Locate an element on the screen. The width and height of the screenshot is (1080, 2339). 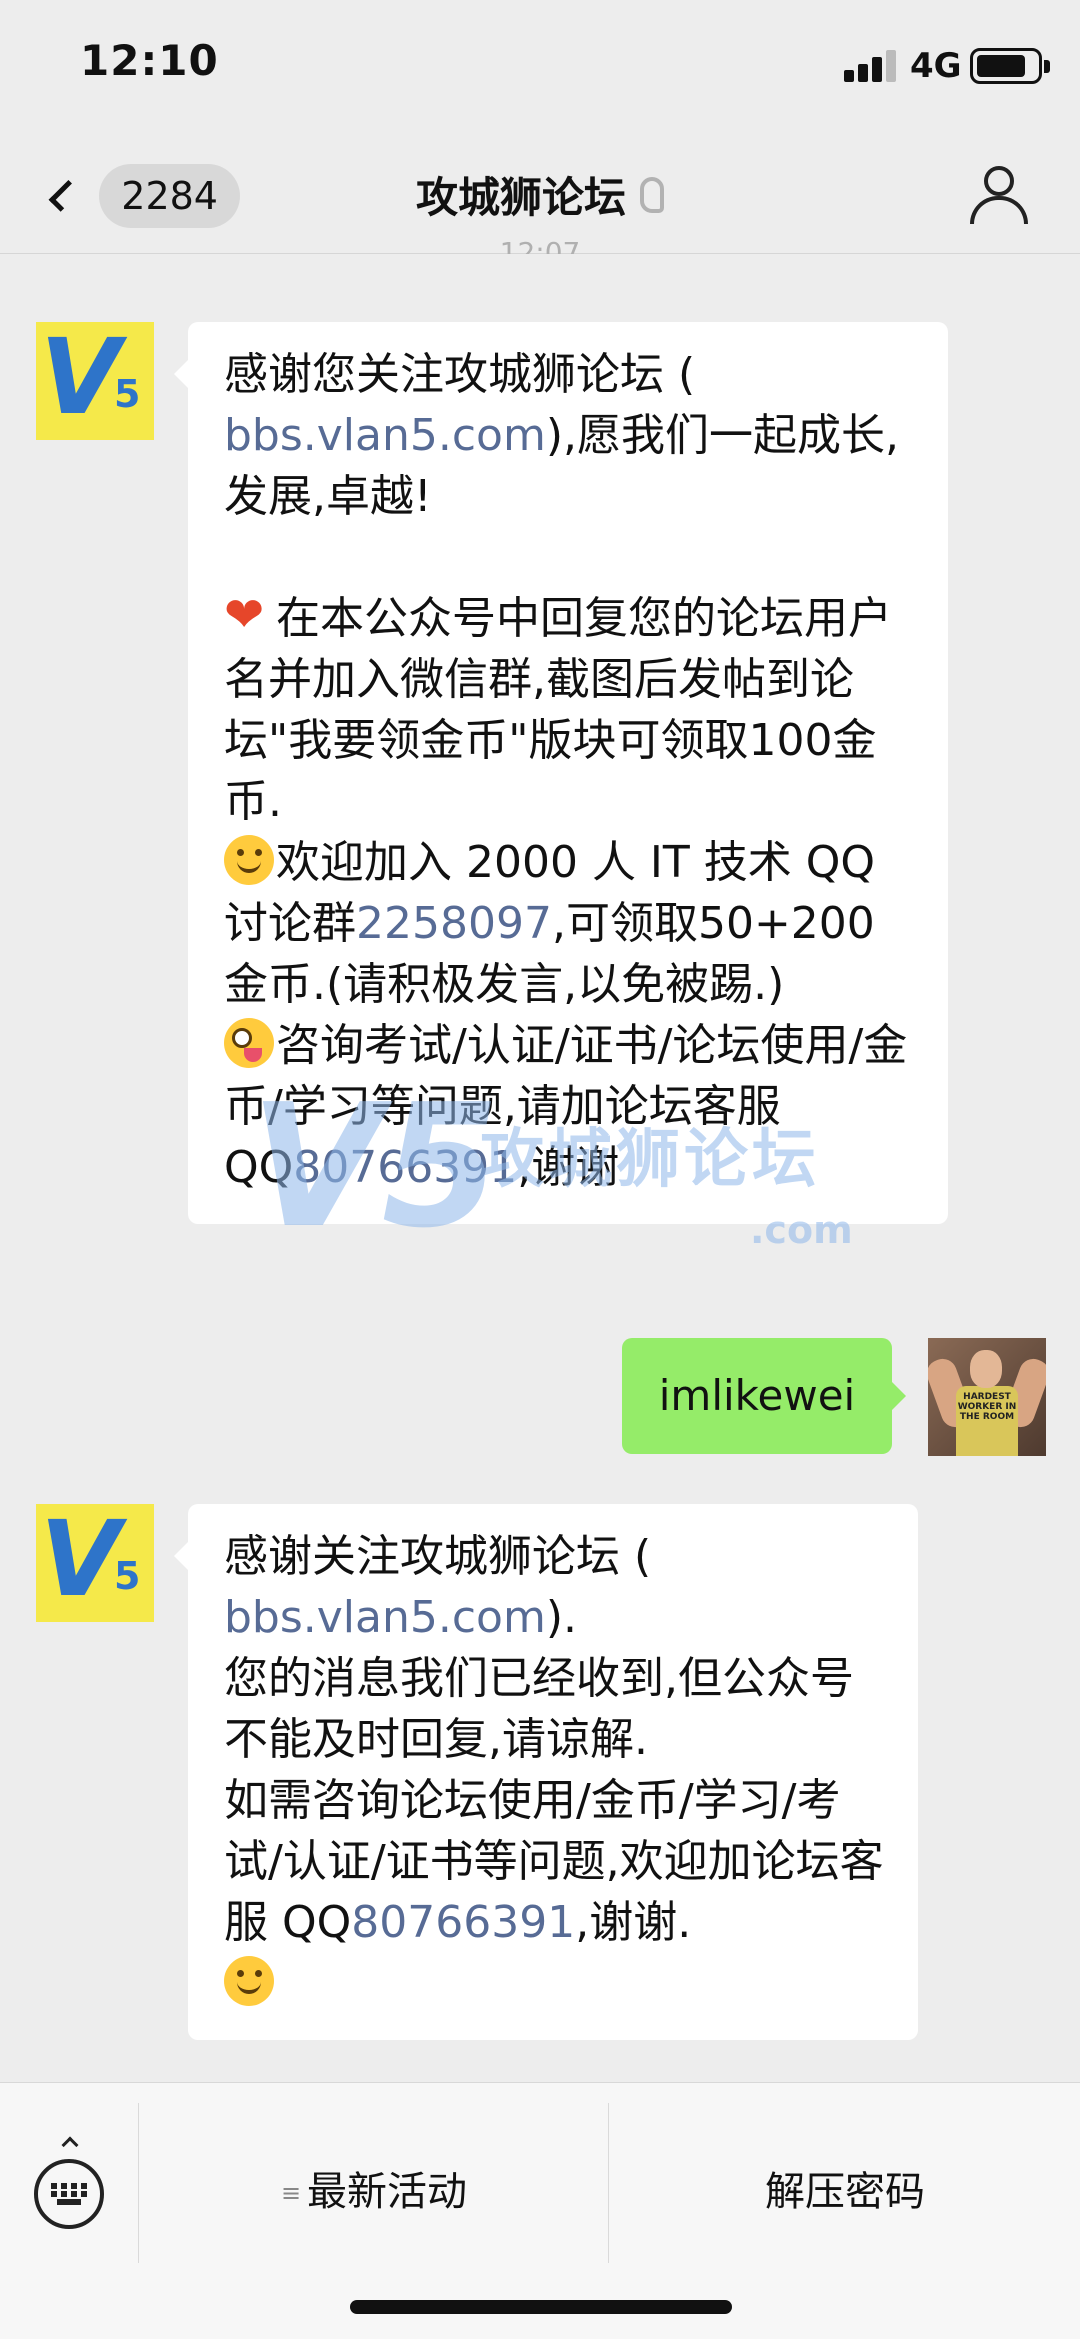
crazy-emoji-icon is located at coordinates (249, 1043).